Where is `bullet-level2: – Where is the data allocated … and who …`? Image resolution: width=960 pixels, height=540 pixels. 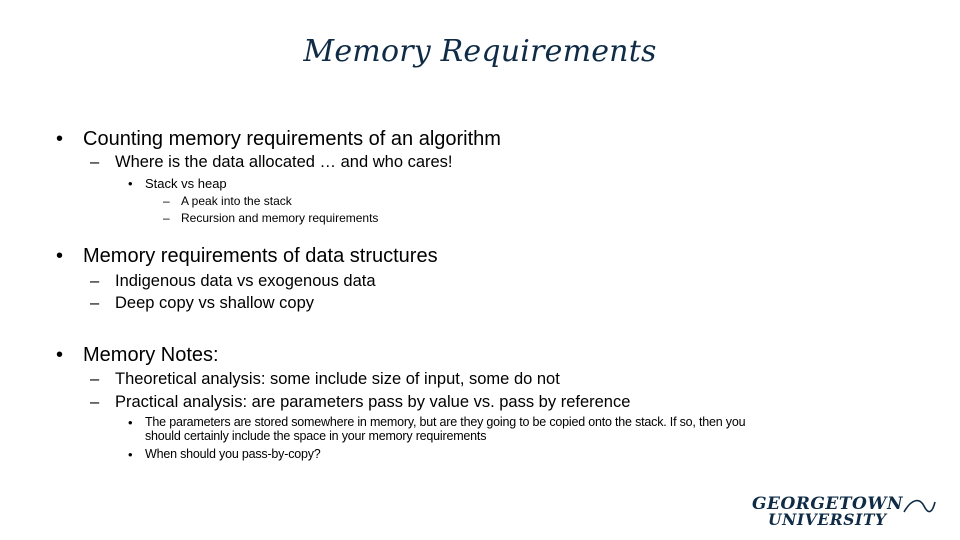 bullet-level2: – Where is the data allocated … and who … is located at coordinates (271, 162).